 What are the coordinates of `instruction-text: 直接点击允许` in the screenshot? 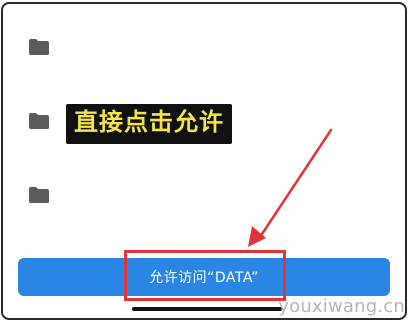 It's located at (149, 122).